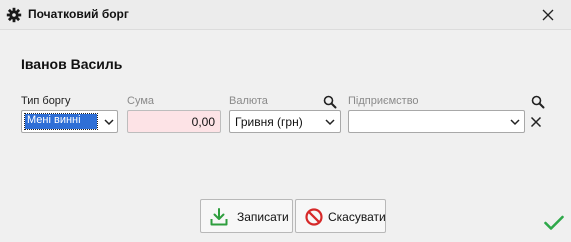 This screenshot has height=242, width=571. What do you see at coordinates (174, 121) in the screenshot?
I see `amount-field: 0,00` at bounding box center [174, 121].